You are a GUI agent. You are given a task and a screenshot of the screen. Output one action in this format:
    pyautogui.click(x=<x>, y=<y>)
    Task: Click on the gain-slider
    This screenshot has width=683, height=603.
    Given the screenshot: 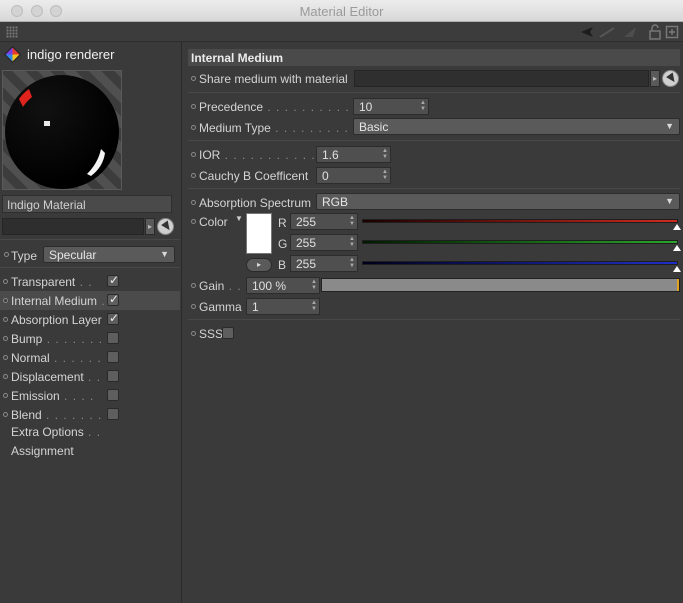 What is the action you would take?
    pyautogui.click(x=500, y=285)
    